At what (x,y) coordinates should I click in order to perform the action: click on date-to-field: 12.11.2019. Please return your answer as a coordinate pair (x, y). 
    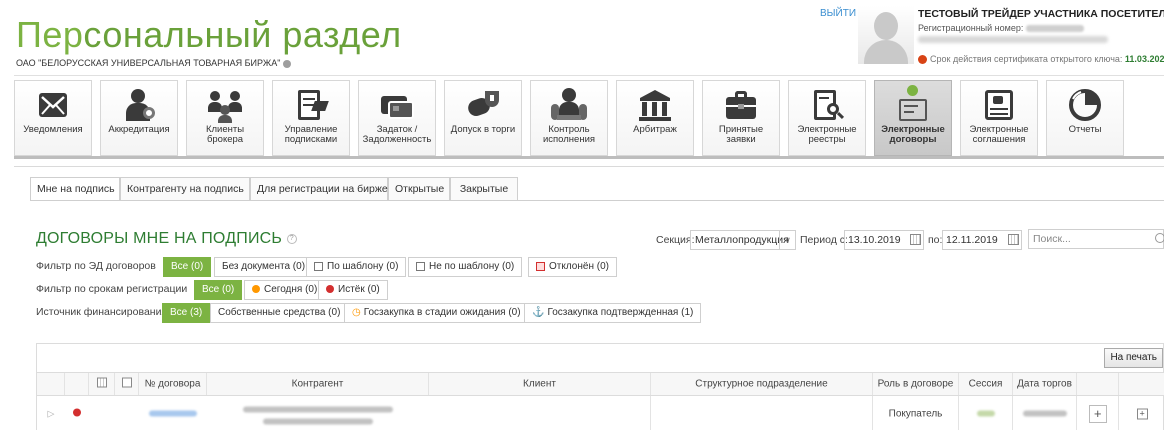
    Looking at the image, I should click on (982, 240).